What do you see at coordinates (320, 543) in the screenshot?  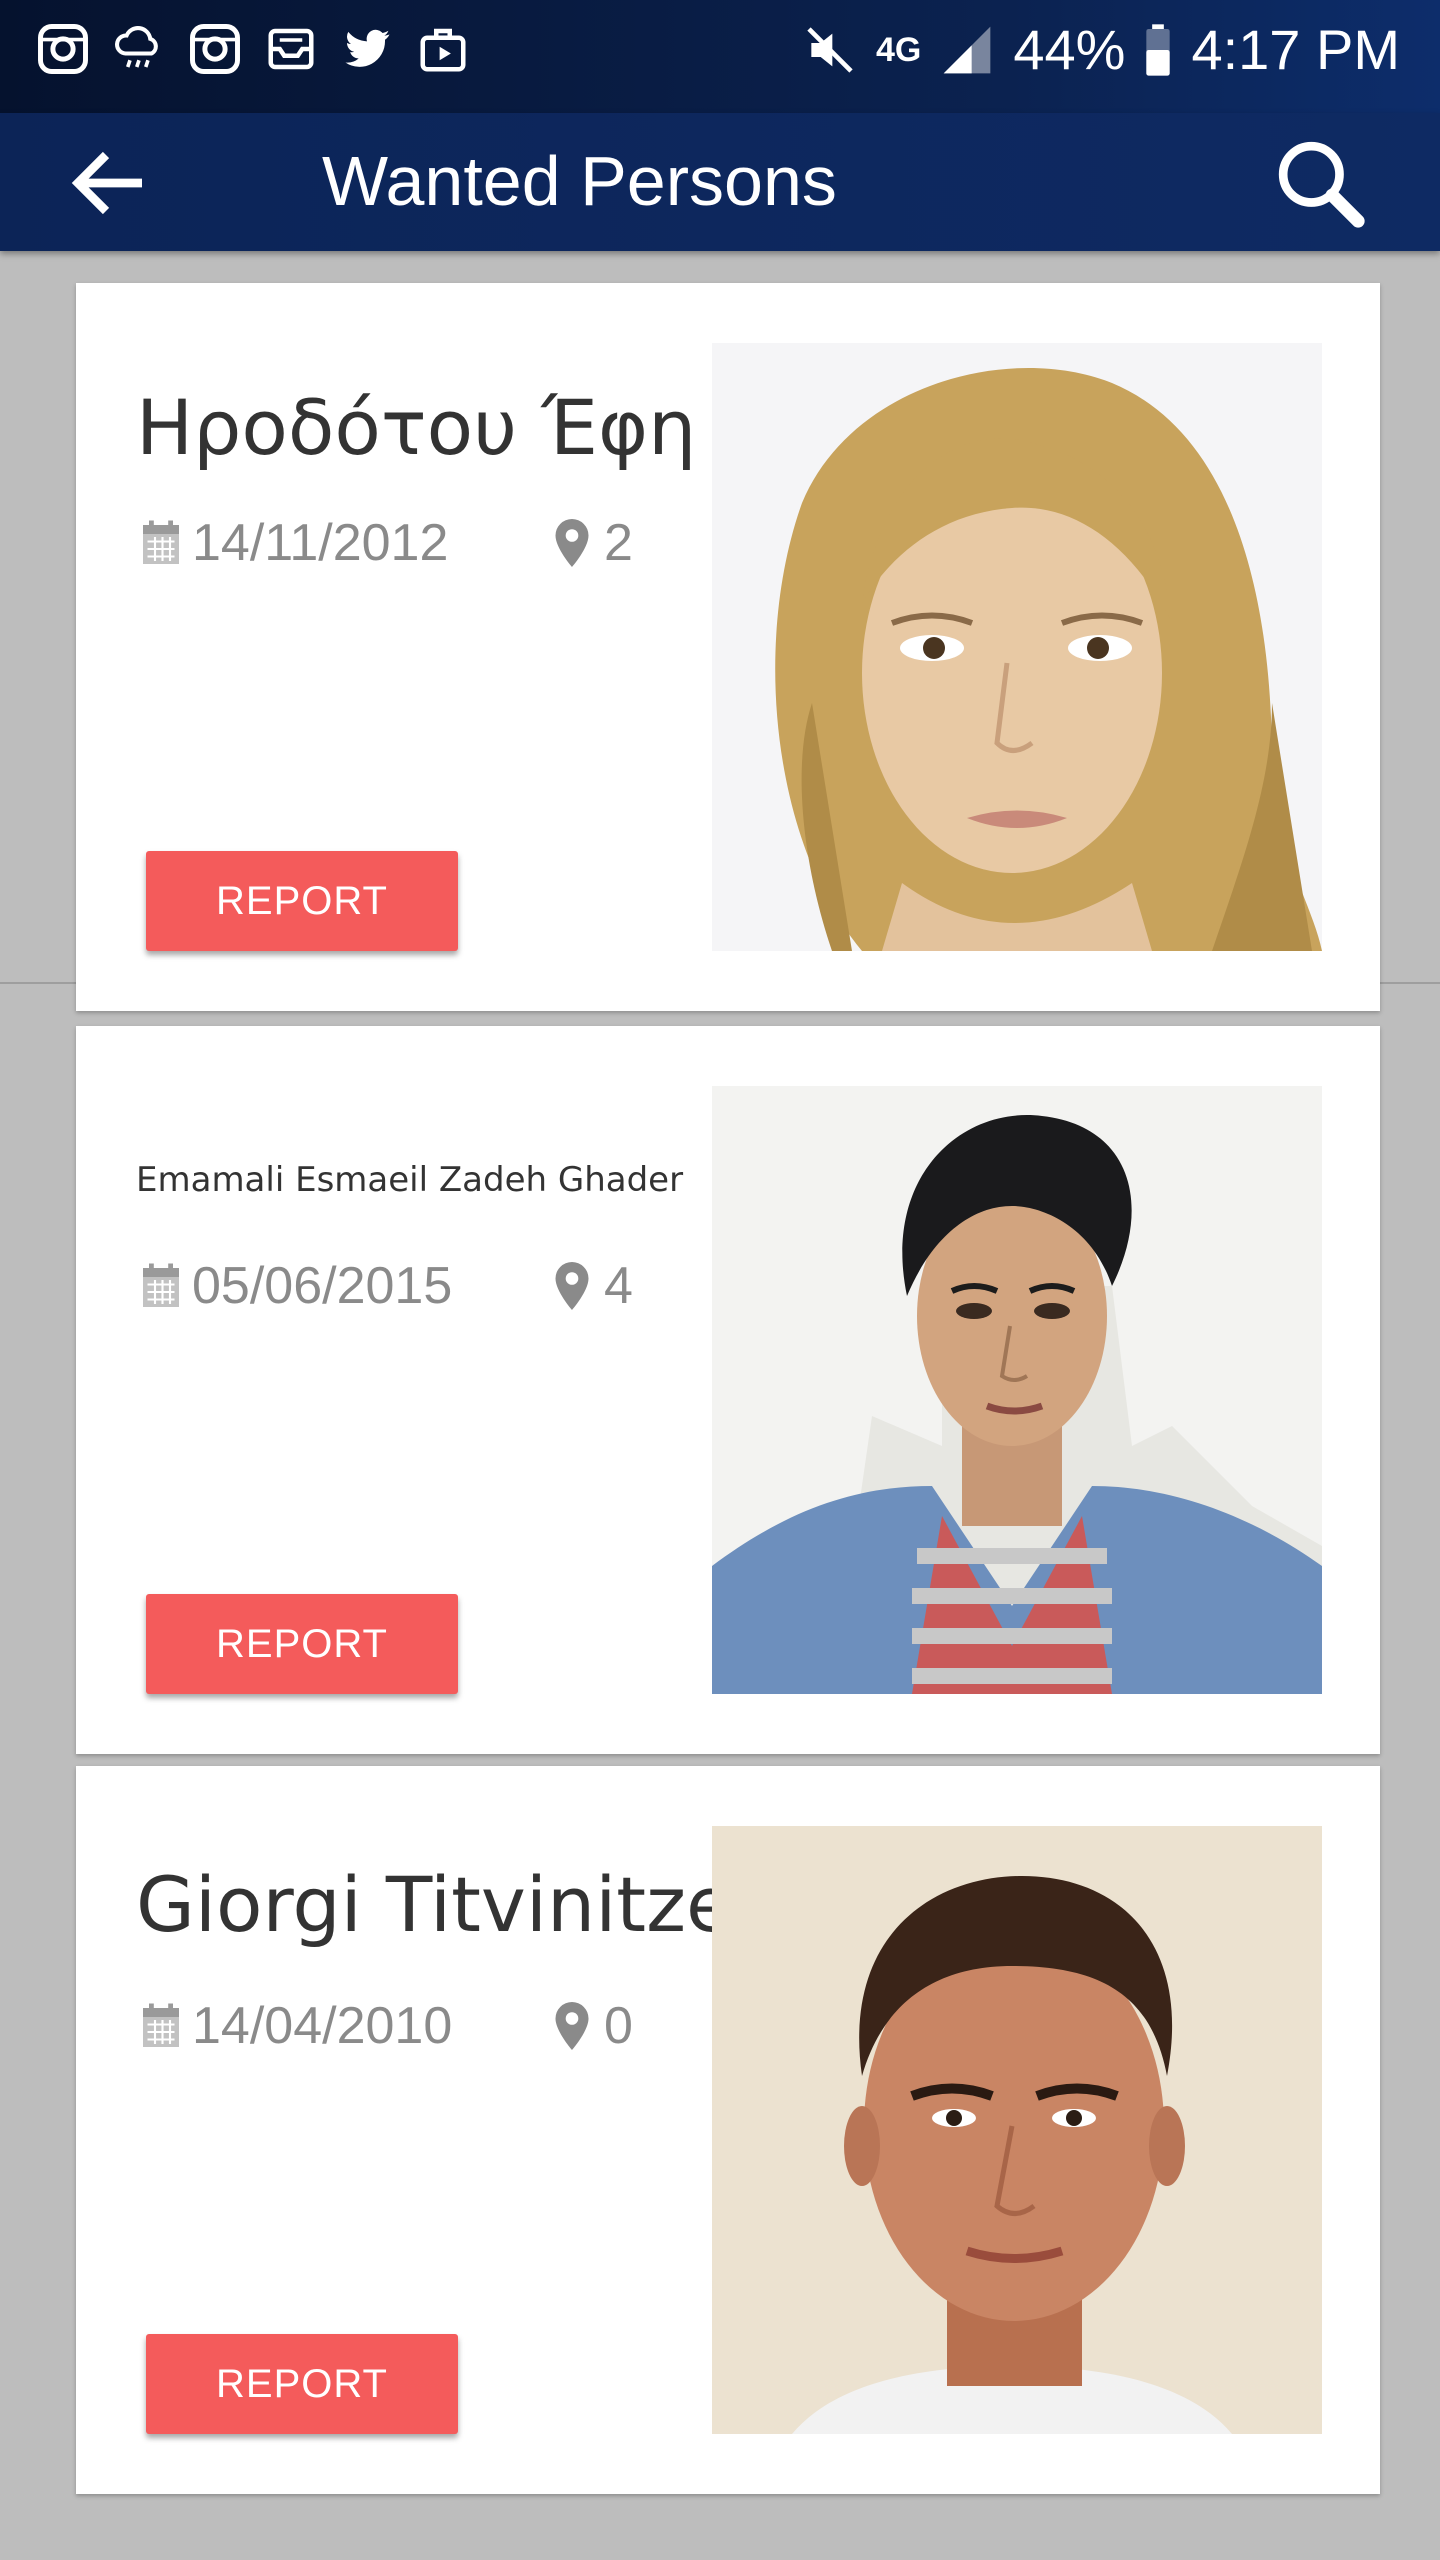 I see `report-date: 14/11/2012` at bounding box center [320, 543].